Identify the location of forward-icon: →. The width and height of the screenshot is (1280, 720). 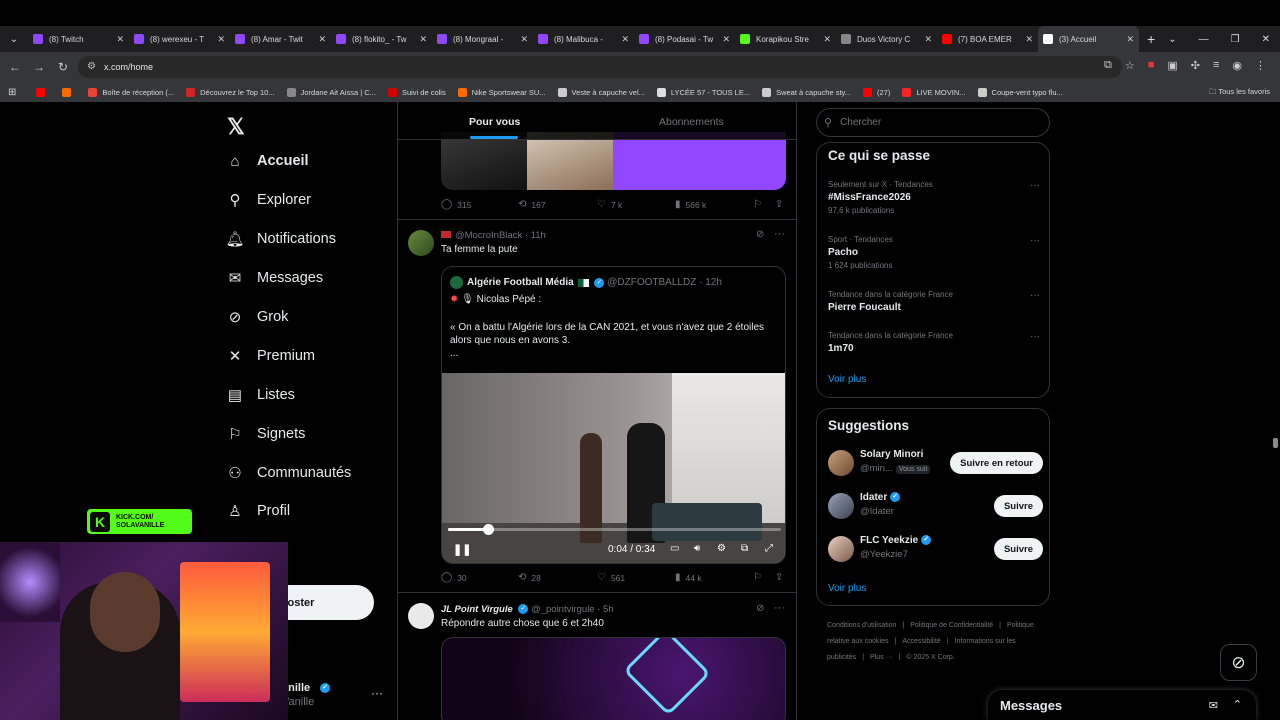
(39, 67).